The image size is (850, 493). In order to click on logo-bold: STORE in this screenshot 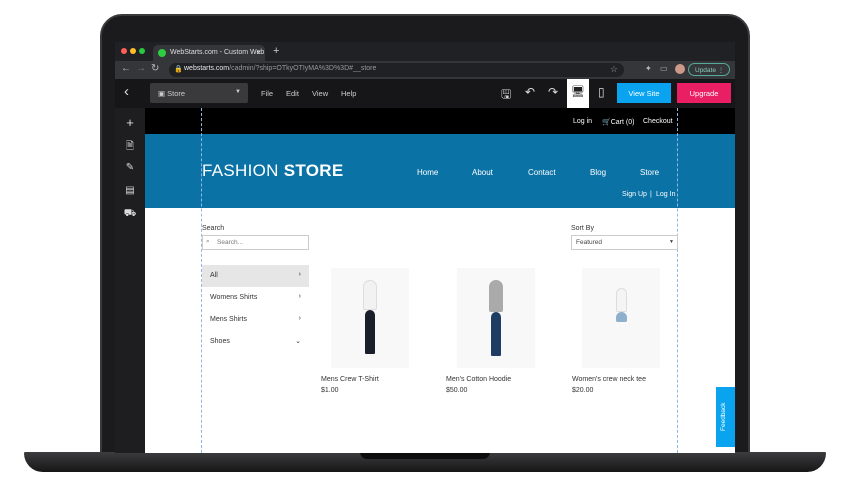, I will do `click(313, 170)`.